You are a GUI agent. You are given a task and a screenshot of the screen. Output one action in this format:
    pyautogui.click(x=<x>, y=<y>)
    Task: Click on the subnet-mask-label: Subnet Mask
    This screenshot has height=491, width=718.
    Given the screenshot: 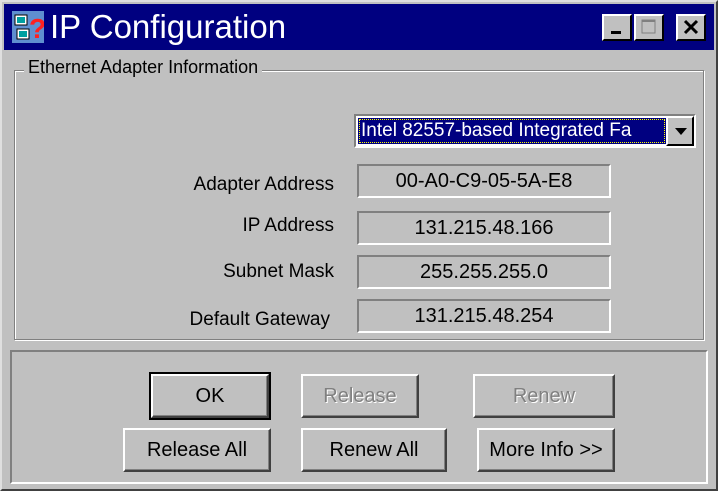 What is the action you would take?
    pyautogui.click(x=278, y=271)
    